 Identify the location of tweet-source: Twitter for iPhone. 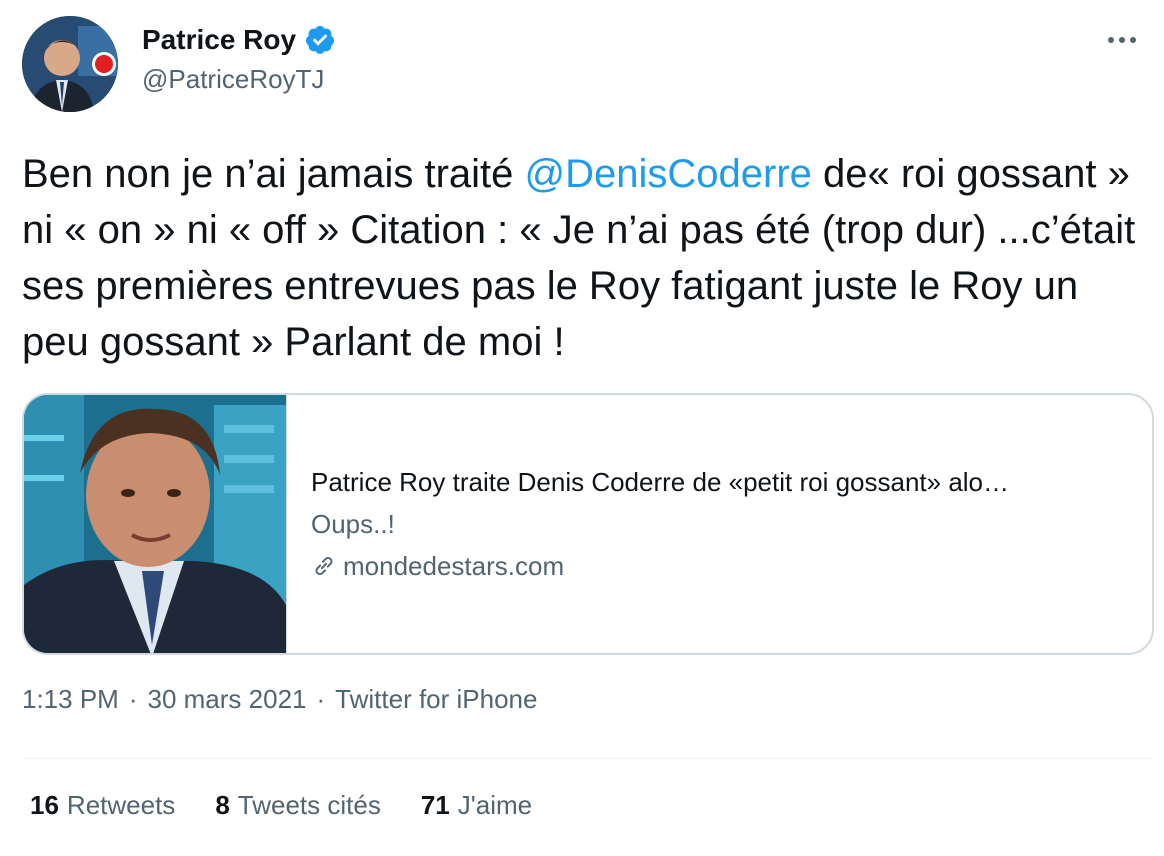
(436, 699).